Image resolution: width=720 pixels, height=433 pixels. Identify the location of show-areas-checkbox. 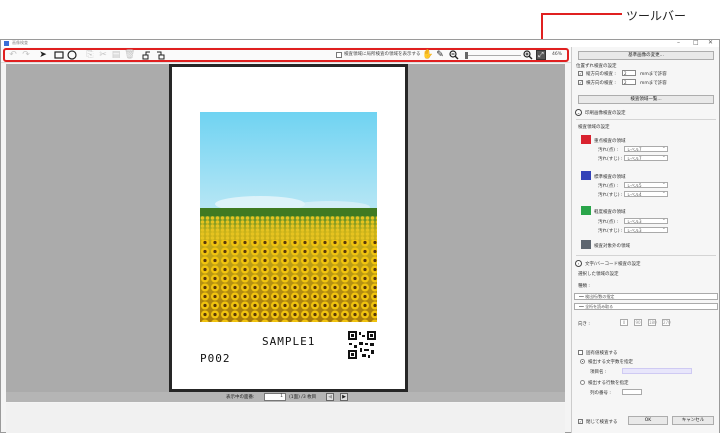
(339, 55).